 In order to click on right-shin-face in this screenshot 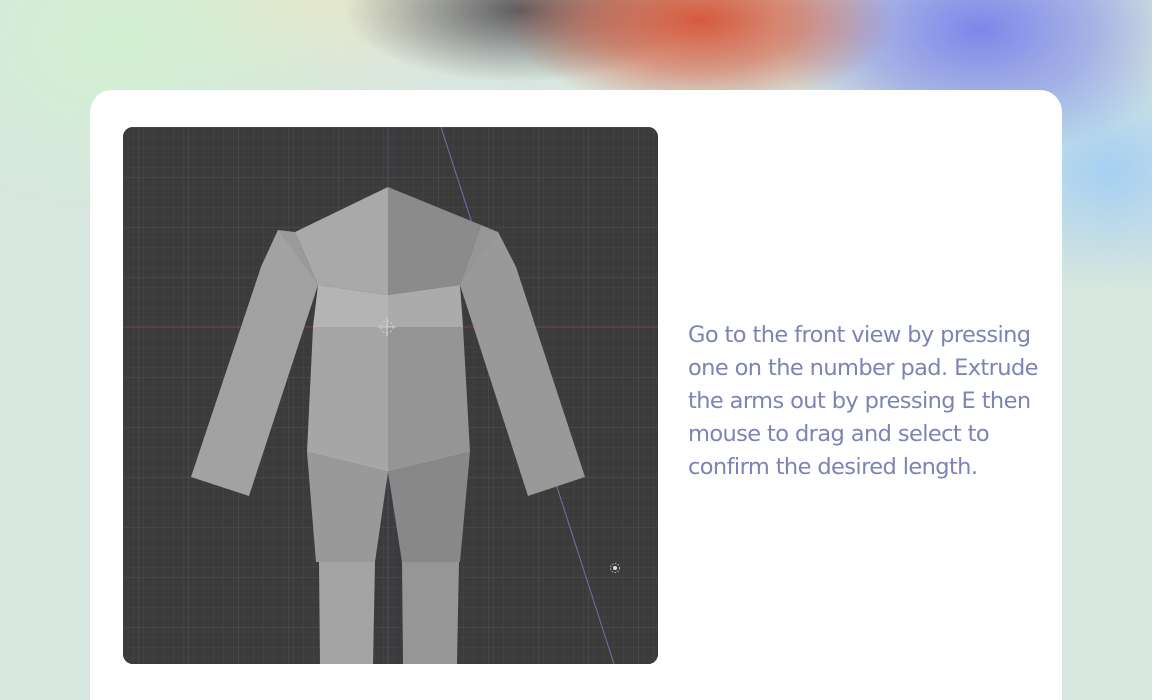, I will do `click(347, 613)`.